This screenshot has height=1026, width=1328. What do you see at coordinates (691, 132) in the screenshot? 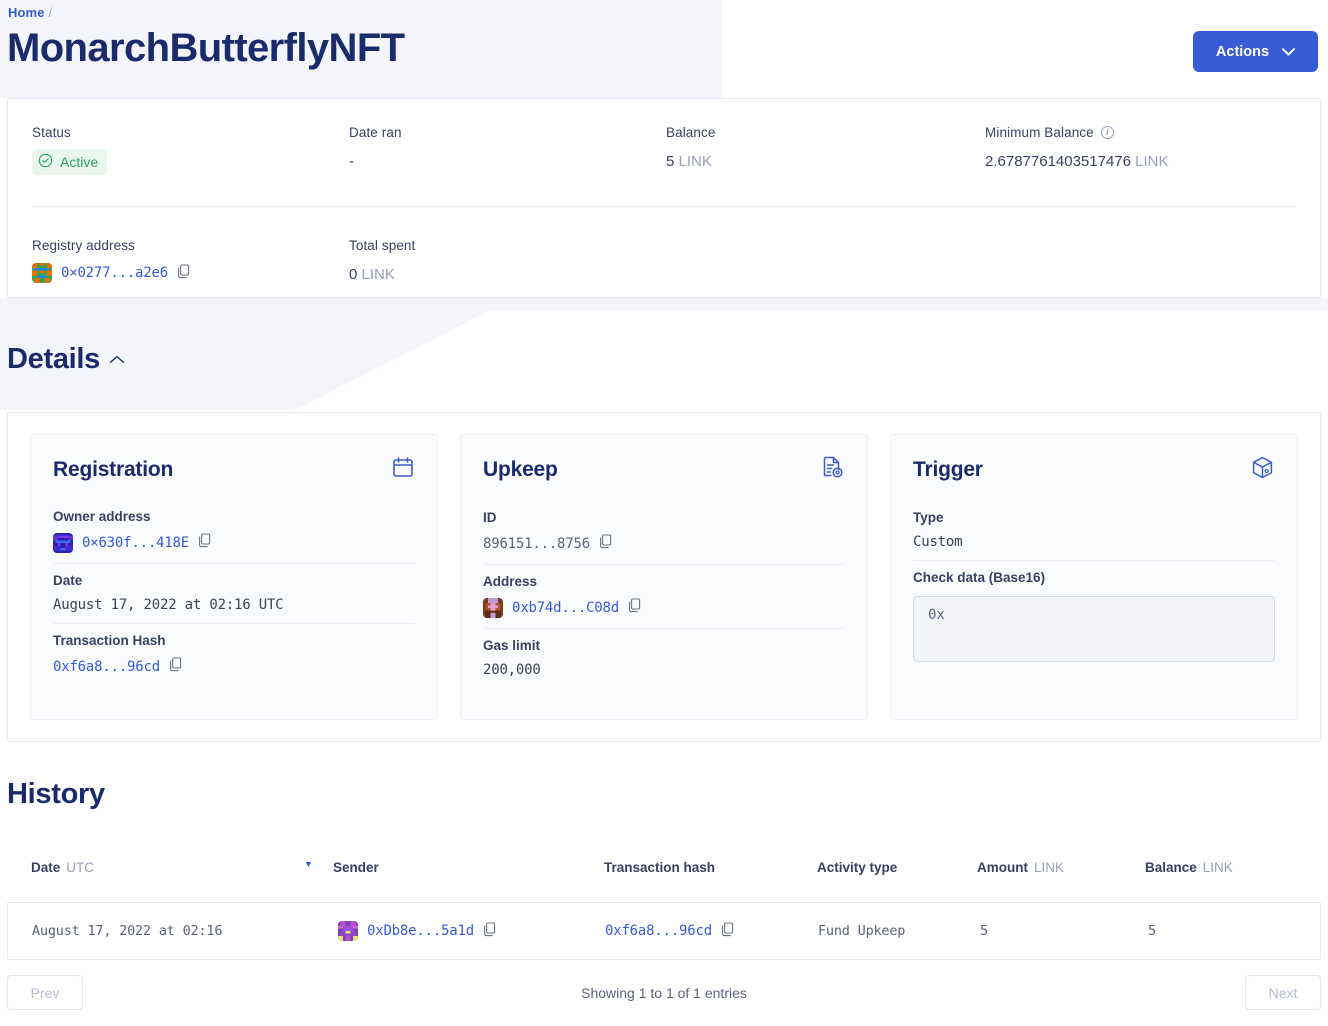
I see `summary-balance-label: Balance` at bounding box center [691, 132].